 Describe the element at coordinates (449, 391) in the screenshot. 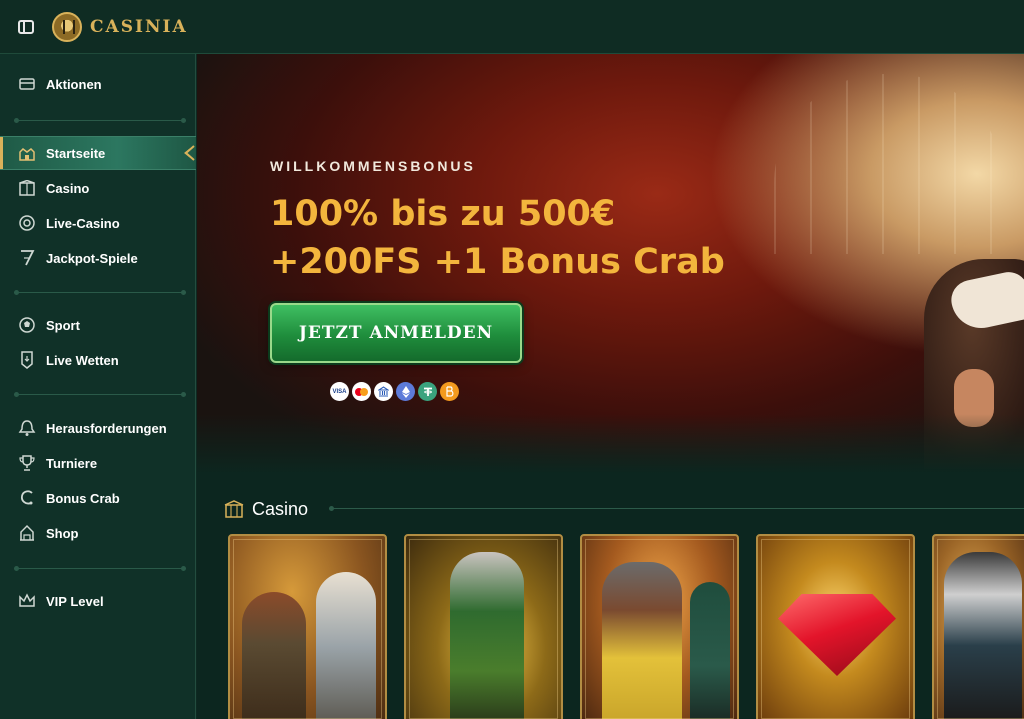

I see `bitcoin-icon` at that location.